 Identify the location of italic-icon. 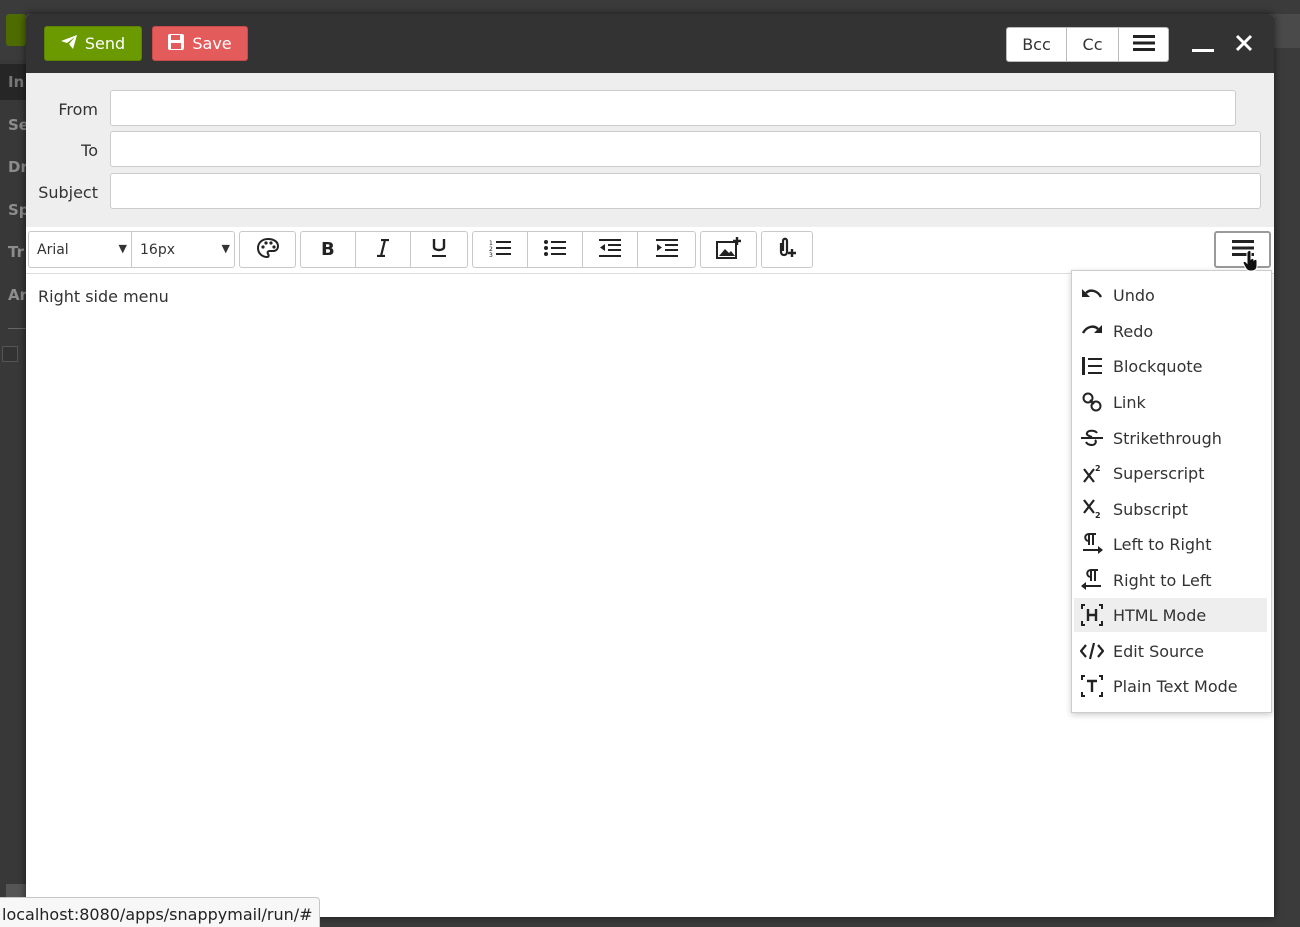
(383, 249).